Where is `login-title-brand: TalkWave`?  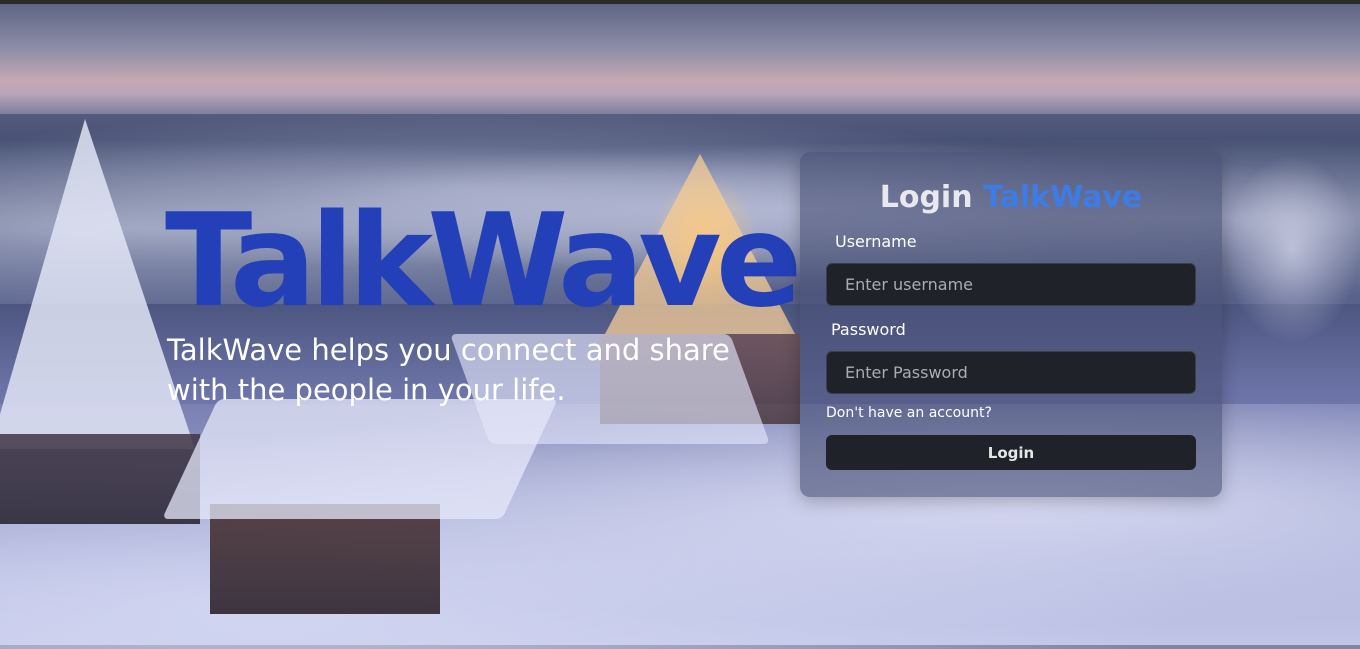 login-title-brand: TalkWave is located at coordinates (1063, 197).